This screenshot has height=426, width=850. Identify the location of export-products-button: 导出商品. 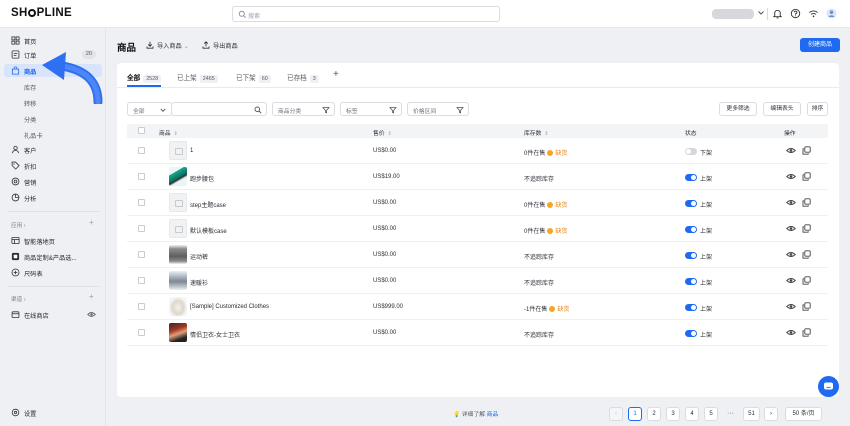
(220, 45).